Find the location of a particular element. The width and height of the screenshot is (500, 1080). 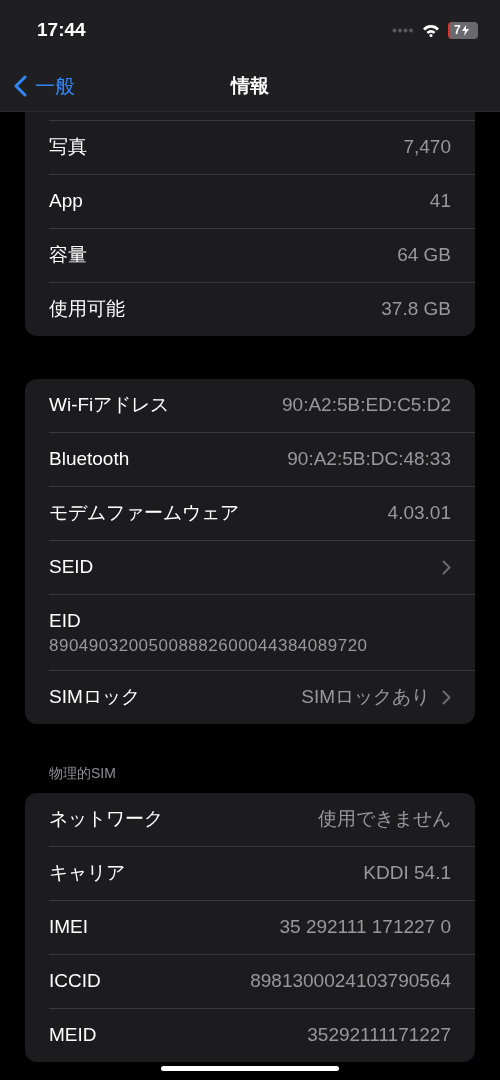

row-label: EID is located at coordinates (65, 620).